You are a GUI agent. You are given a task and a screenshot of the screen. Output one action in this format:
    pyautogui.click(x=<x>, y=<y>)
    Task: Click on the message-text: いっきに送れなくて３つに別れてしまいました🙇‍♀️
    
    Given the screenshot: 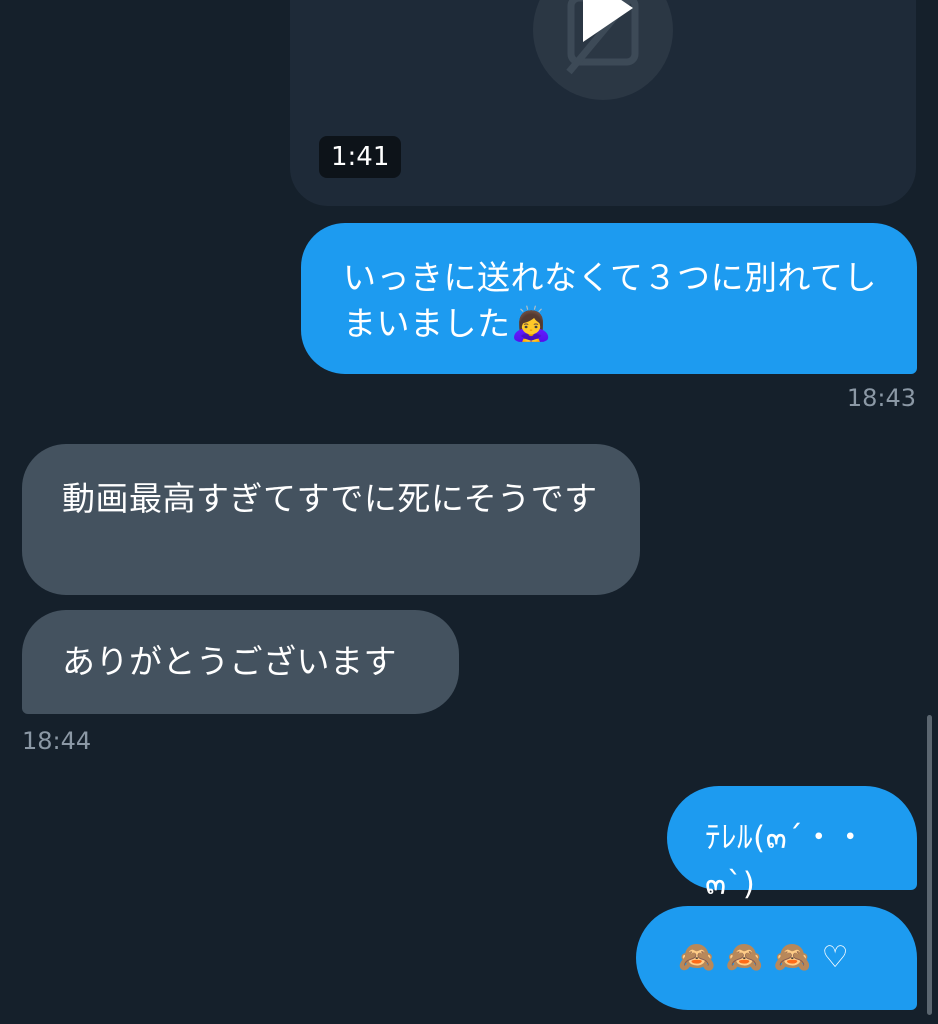 What is the action you would take?
    pyautogui.click(x=610, y=300)
    